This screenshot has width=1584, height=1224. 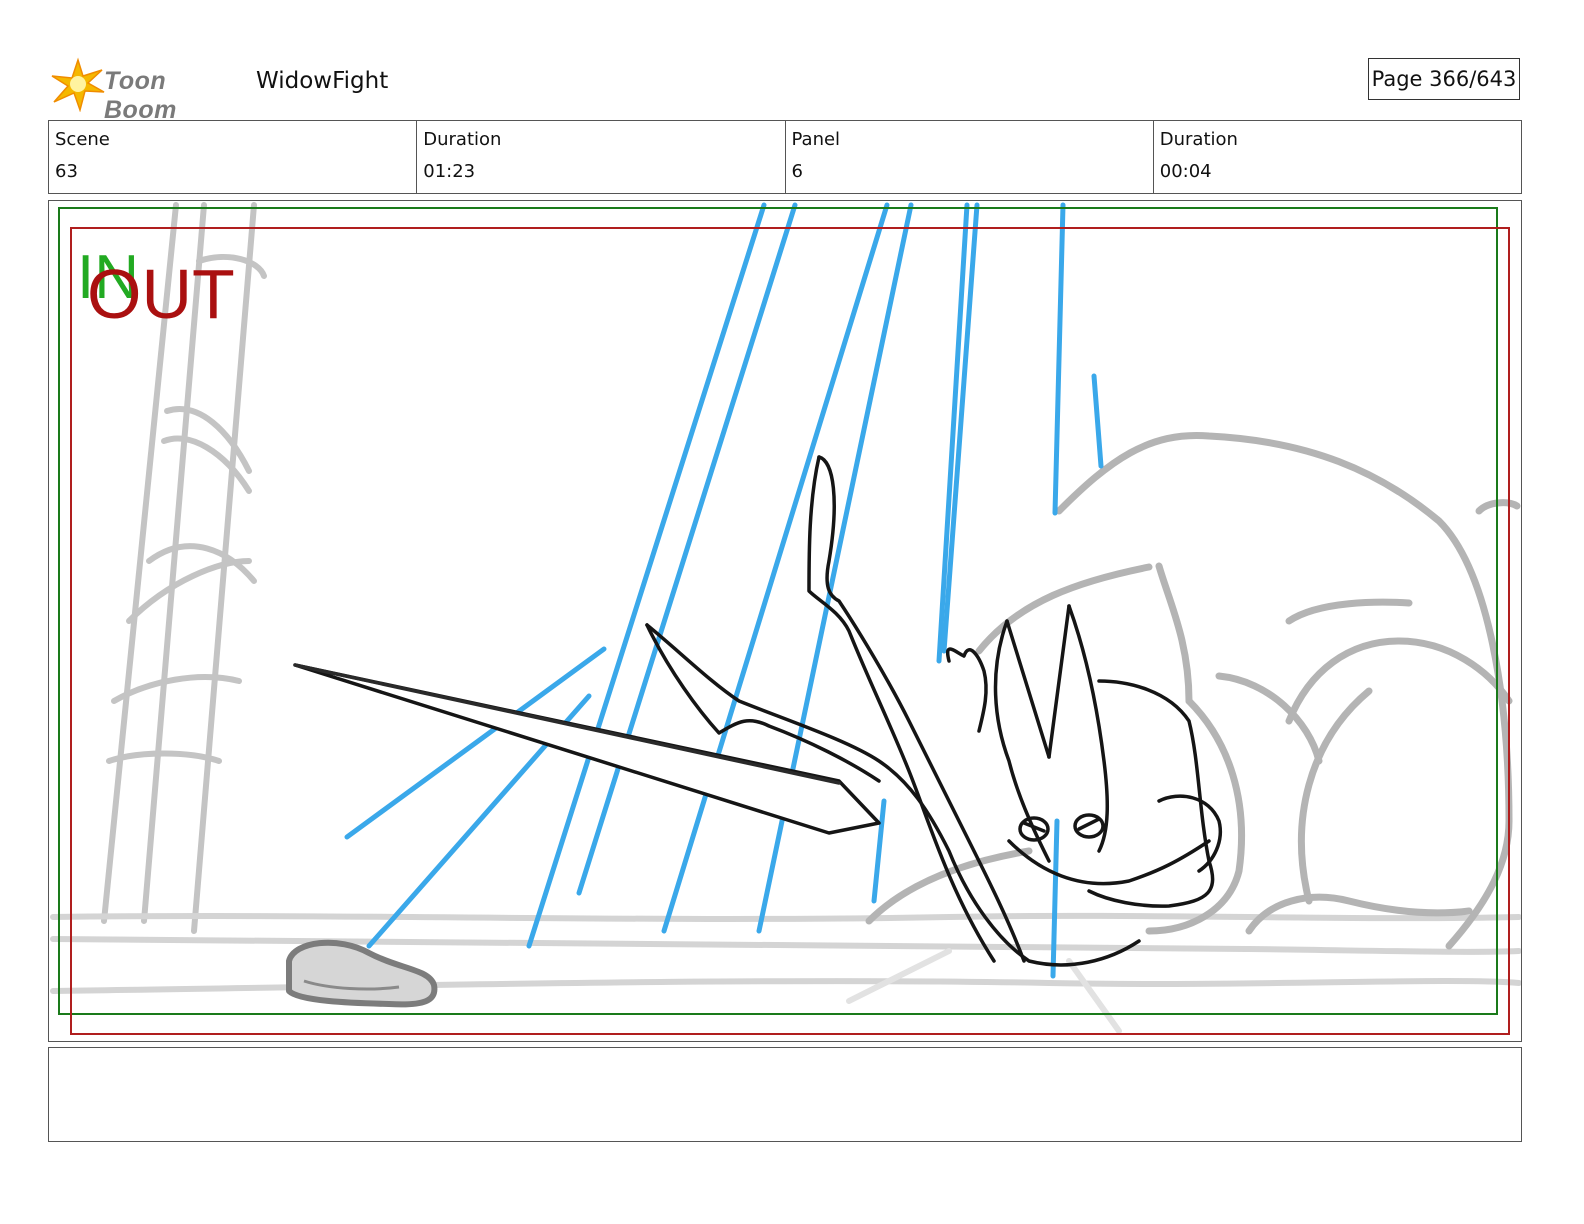 I want to click on panel-cell: Panel 6, so click(x=970, y=157).